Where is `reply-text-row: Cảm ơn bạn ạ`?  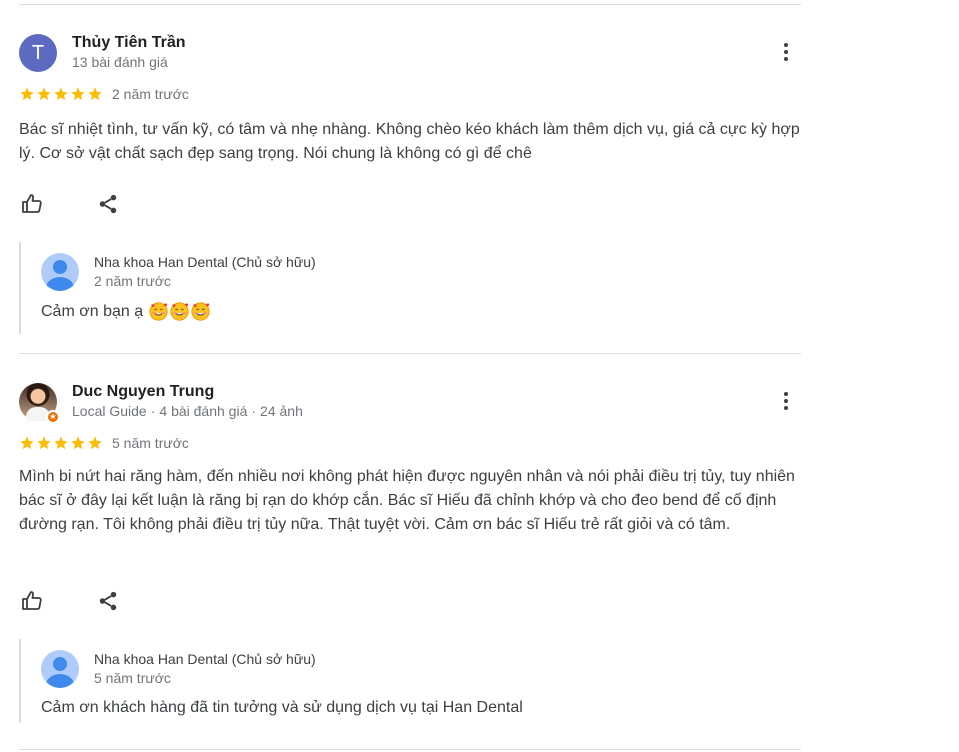
reply-text-row: Cảm ơn bạn ạ is located at coordinates (125, 311).